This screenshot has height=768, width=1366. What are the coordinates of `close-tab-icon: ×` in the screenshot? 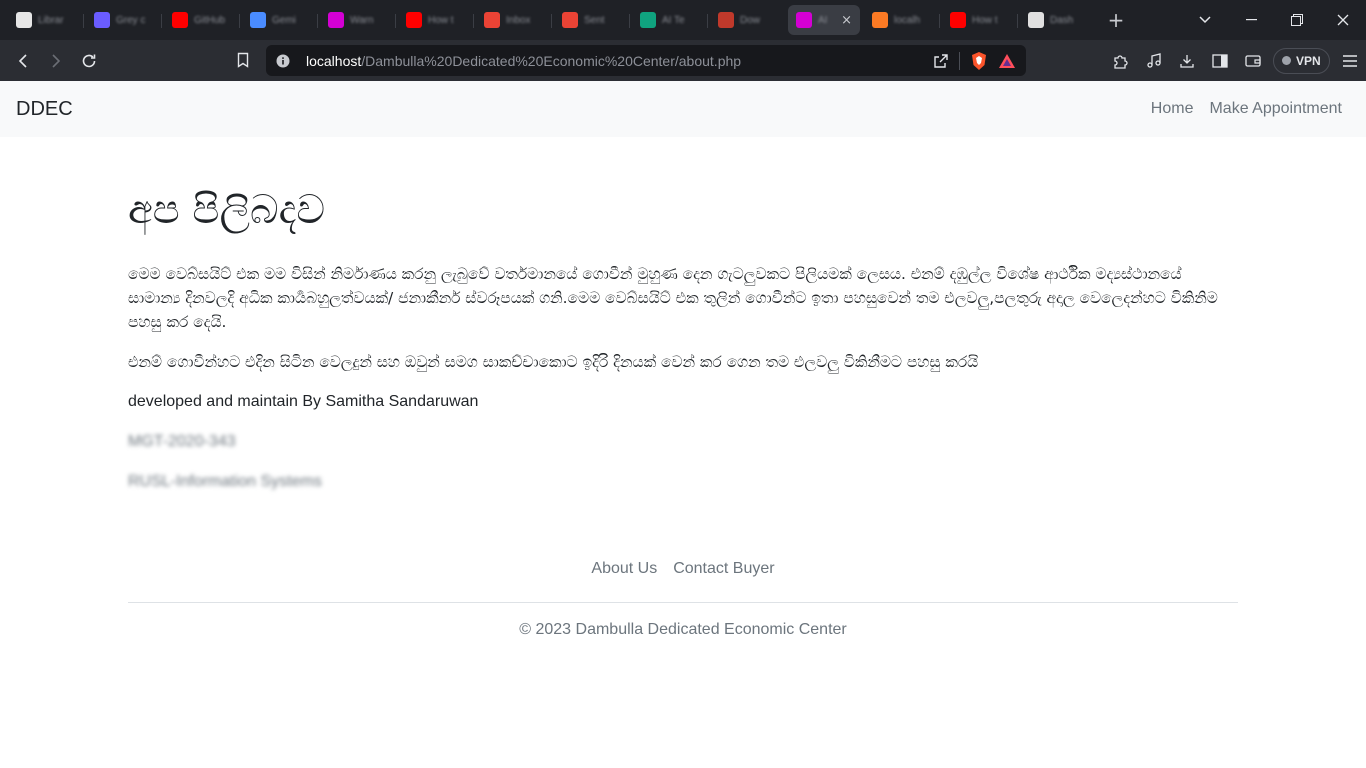 It's located at (846, 20).